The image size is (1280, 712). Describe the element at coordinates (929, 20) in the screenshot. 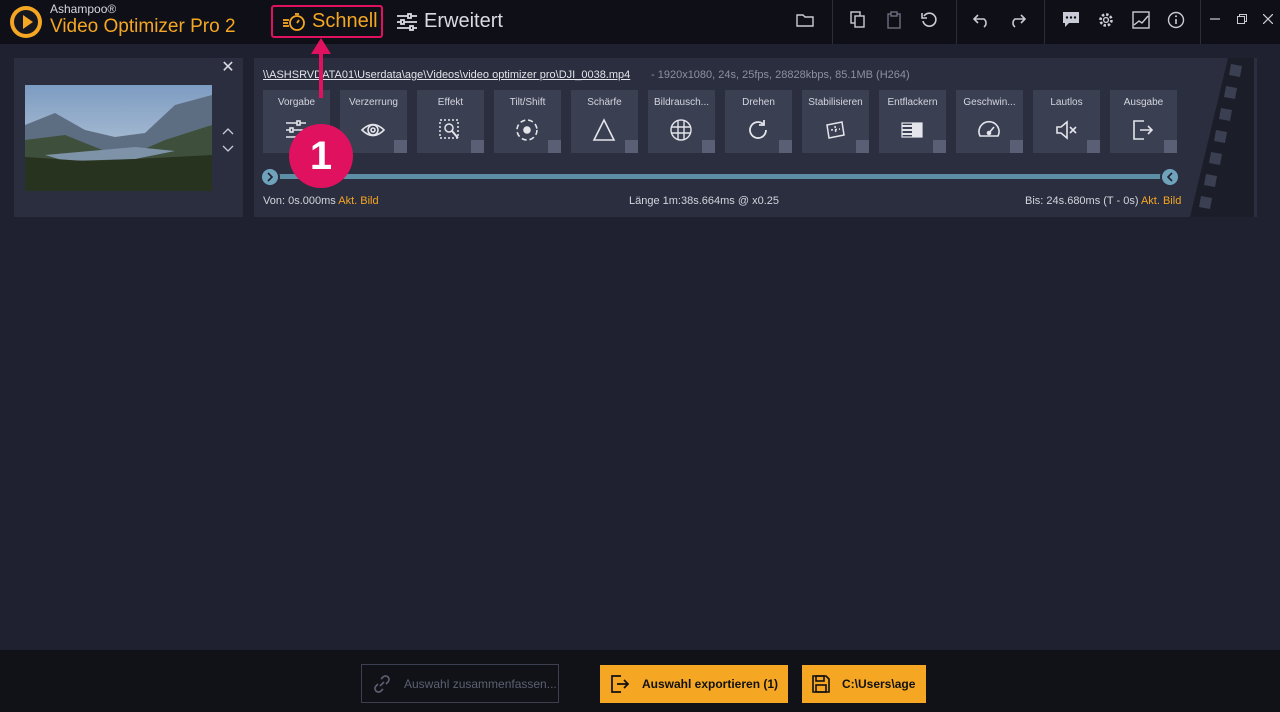

I see `reset-icon` at that location.